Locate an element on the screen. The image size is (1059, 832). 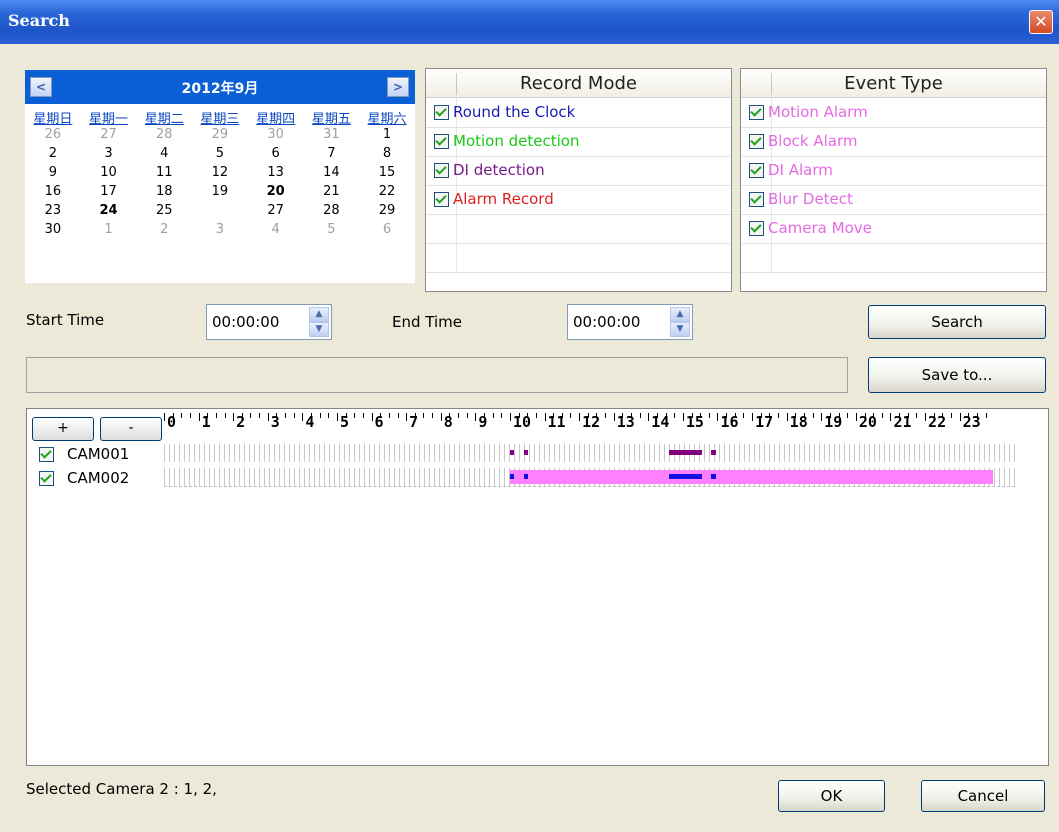
event-type-item: Camera Move is located at coordinates (893, 229).